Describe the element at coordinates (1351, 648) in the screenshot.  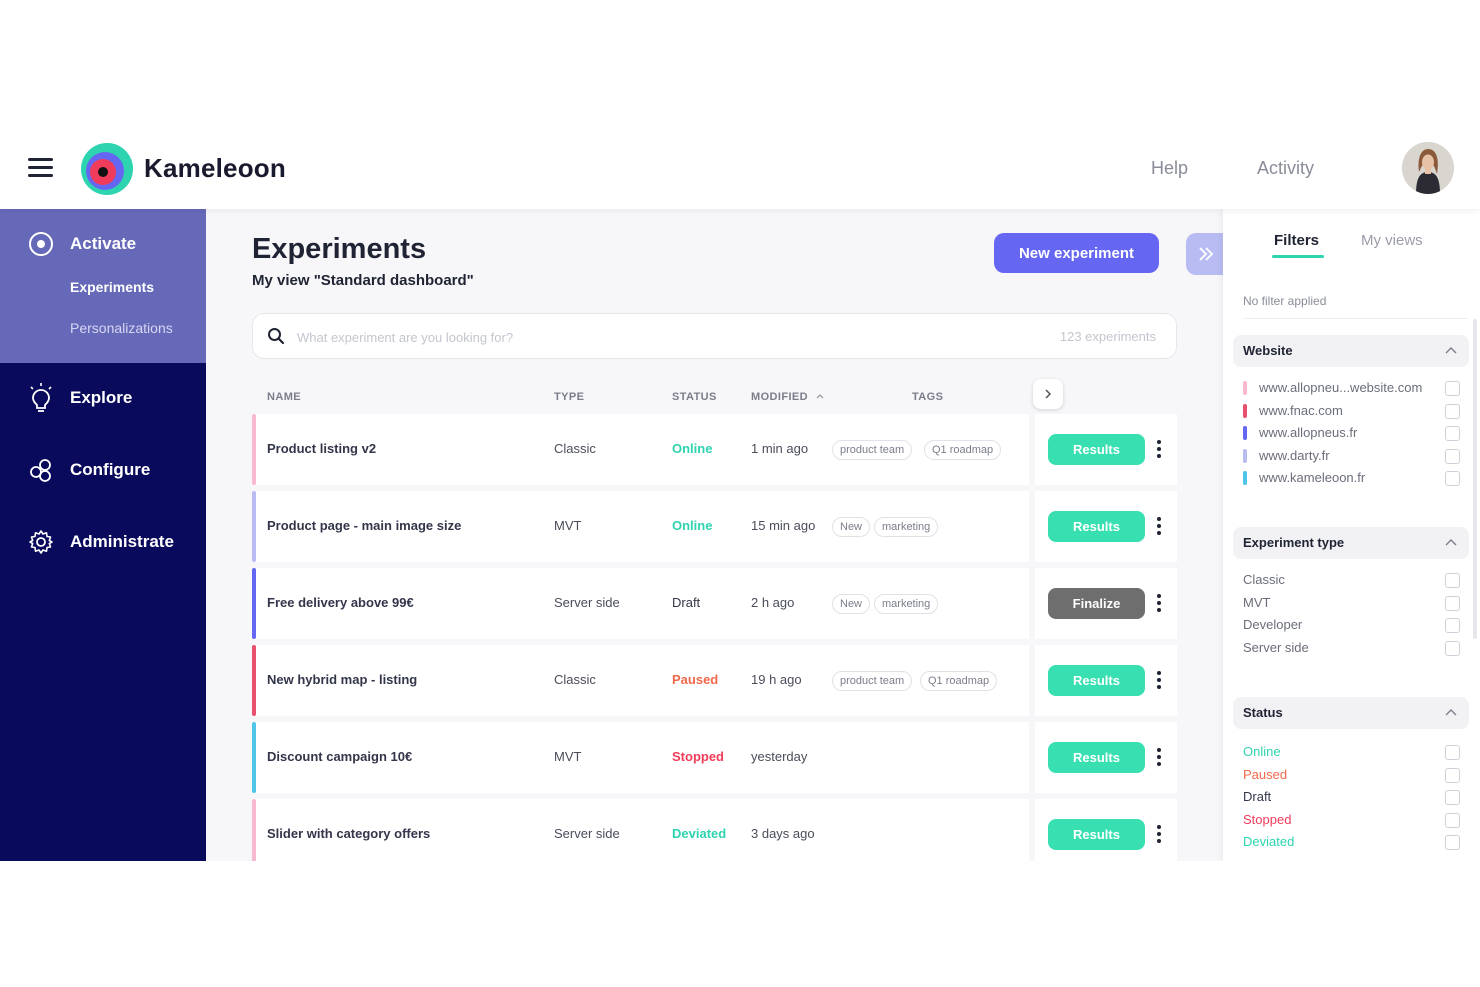
I see `filter-item-type: Server side` at that location.